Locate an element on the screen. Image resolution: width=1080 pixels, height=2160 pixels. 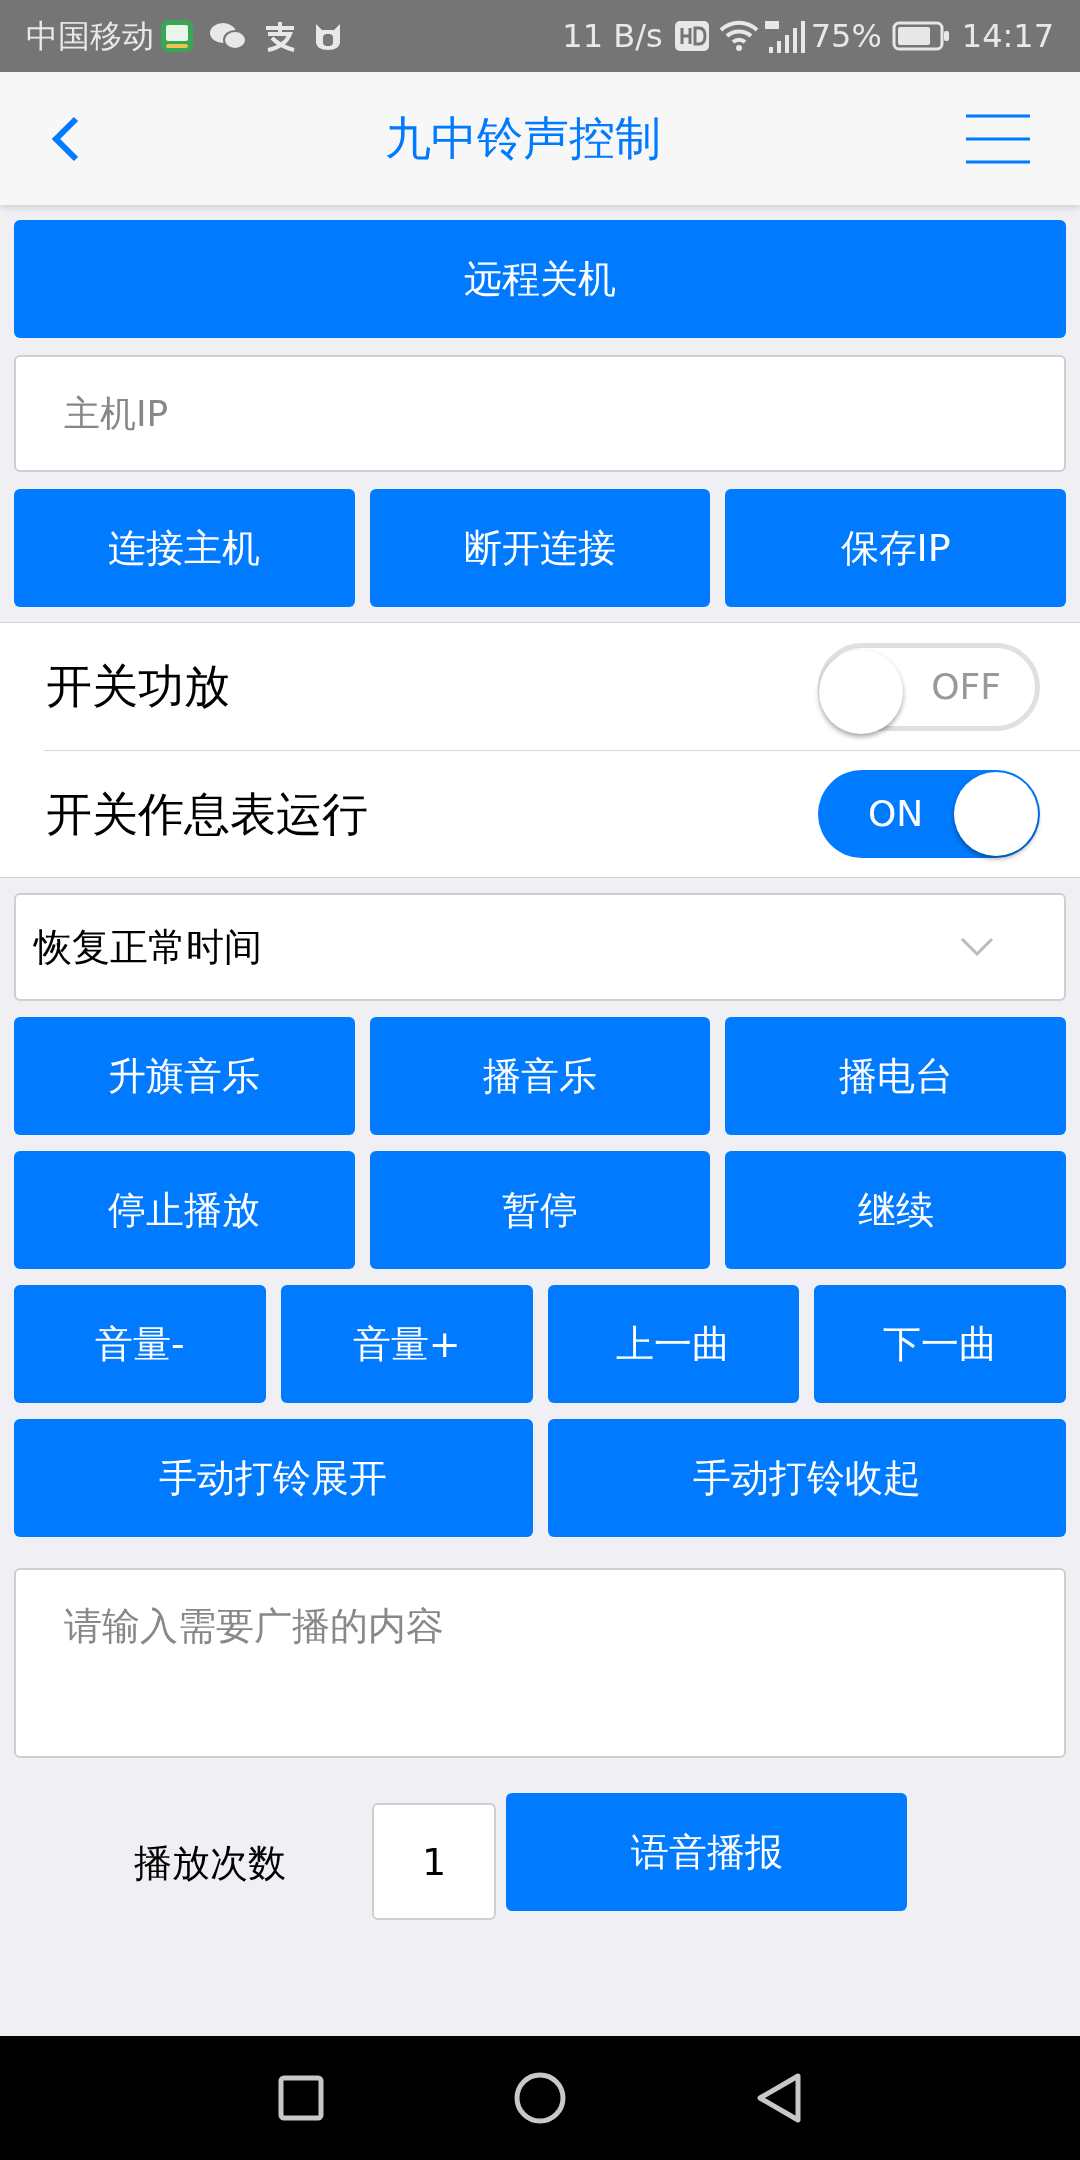
action-button: 断开连接 is located at coordinates (540, 548).